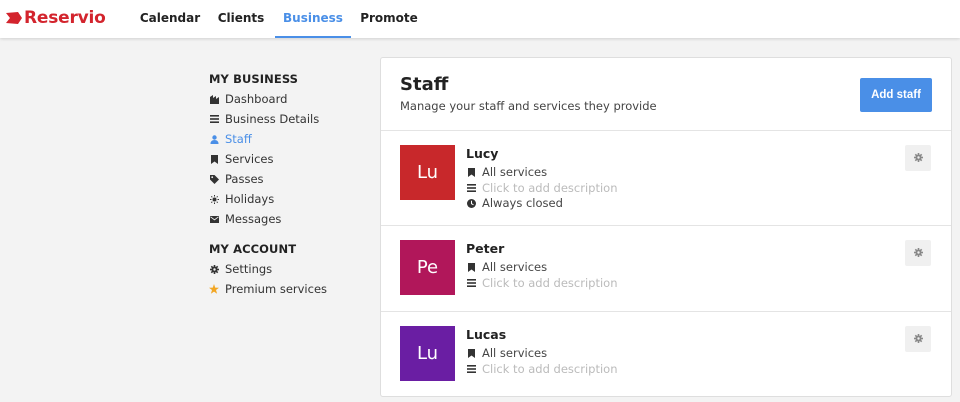  What do you see at coordinates (214, 179) in the screenshot?
I see `tag-icon` at bounding box center [214, 179].